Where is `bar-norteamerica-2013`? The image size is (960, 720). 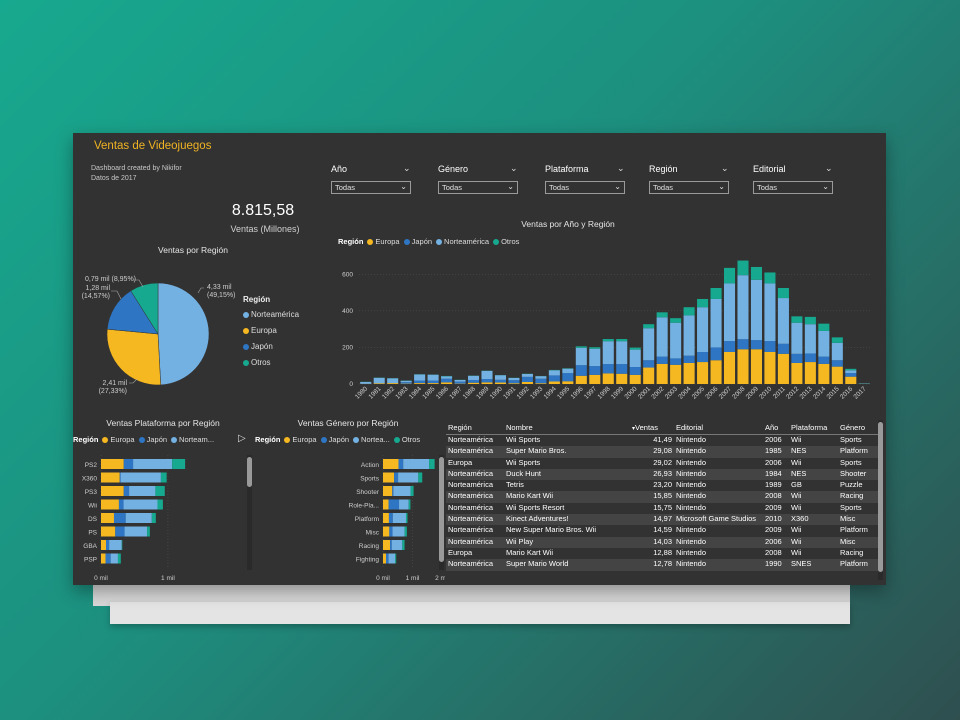
bar-norteamerica-2013 is located at coordinates (810, 339).